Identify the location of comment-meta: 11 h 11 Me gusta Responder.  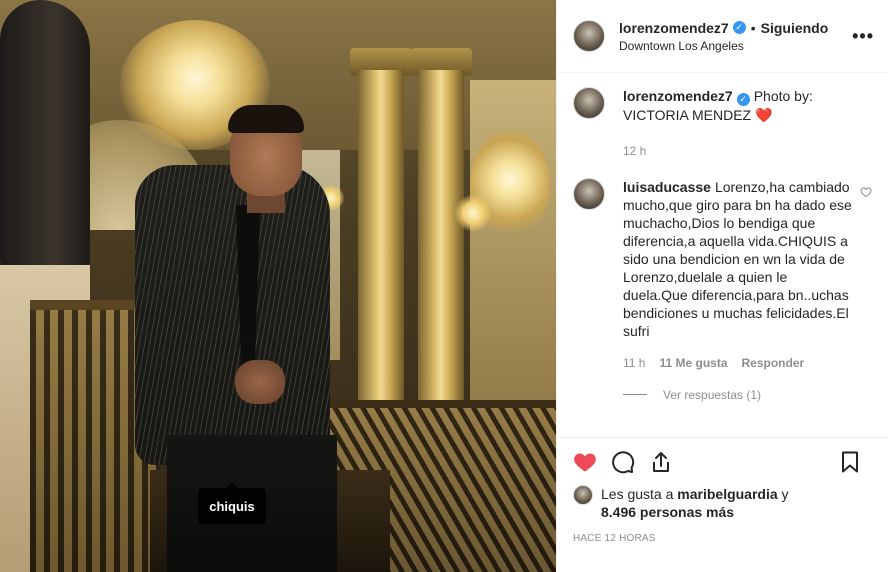
(738, 363).